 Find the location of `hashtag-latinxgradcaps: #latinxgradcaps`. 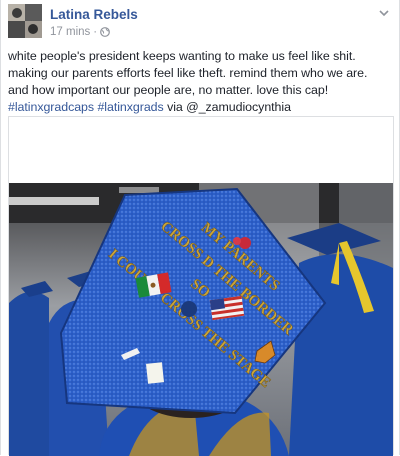

hashtag-latinxgradcaps: #latinxgradcaps is located at coordinates (51, 107).